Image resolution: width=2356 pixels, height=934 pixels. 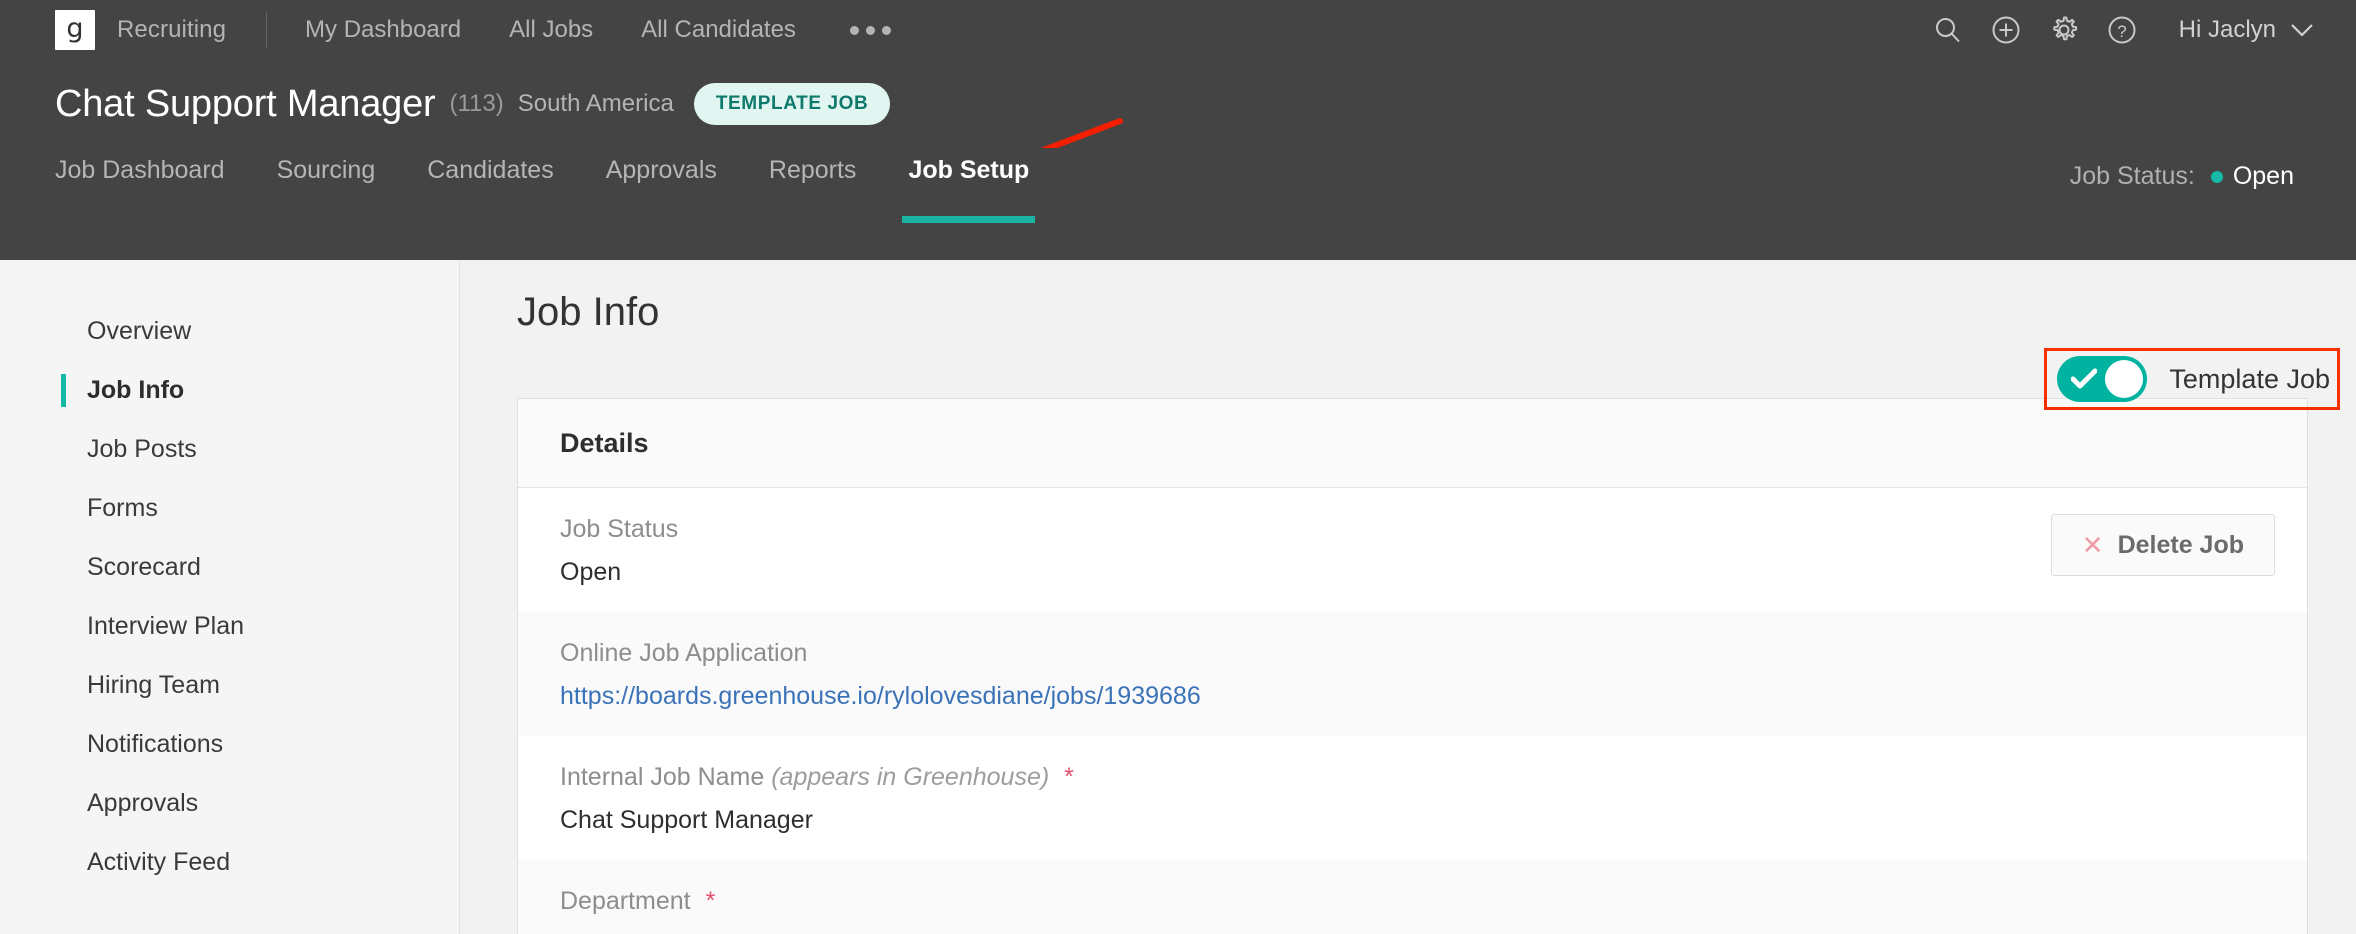 I want to click on toggle-knob, so click(x=2124, y=379).